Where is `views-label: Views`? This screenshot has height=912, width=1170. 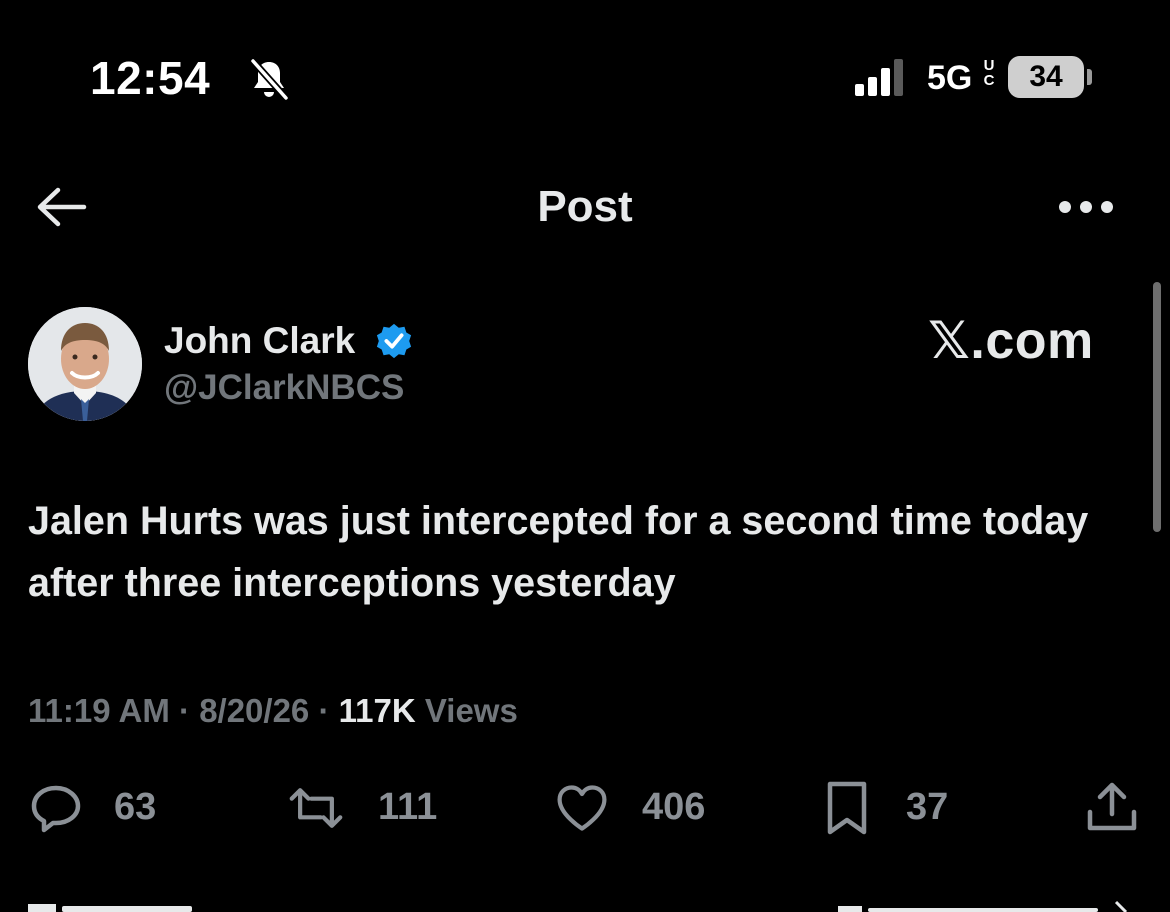
views-label: Views is located at coordinates (471, 710).